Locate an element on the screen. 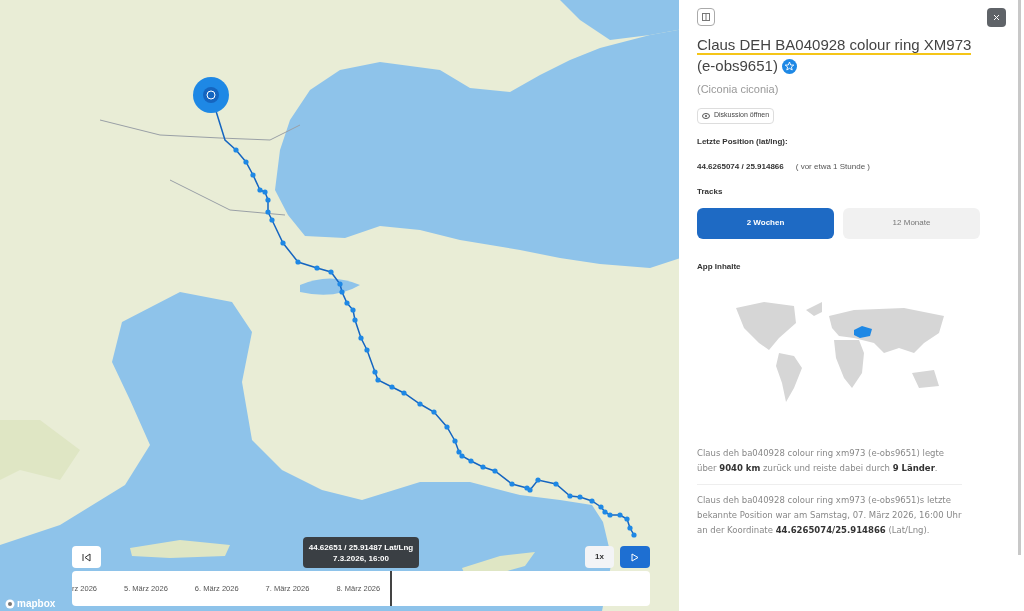  tooltip-time: 7.3.2026, 16:00 is located at coordinates (360, 558).